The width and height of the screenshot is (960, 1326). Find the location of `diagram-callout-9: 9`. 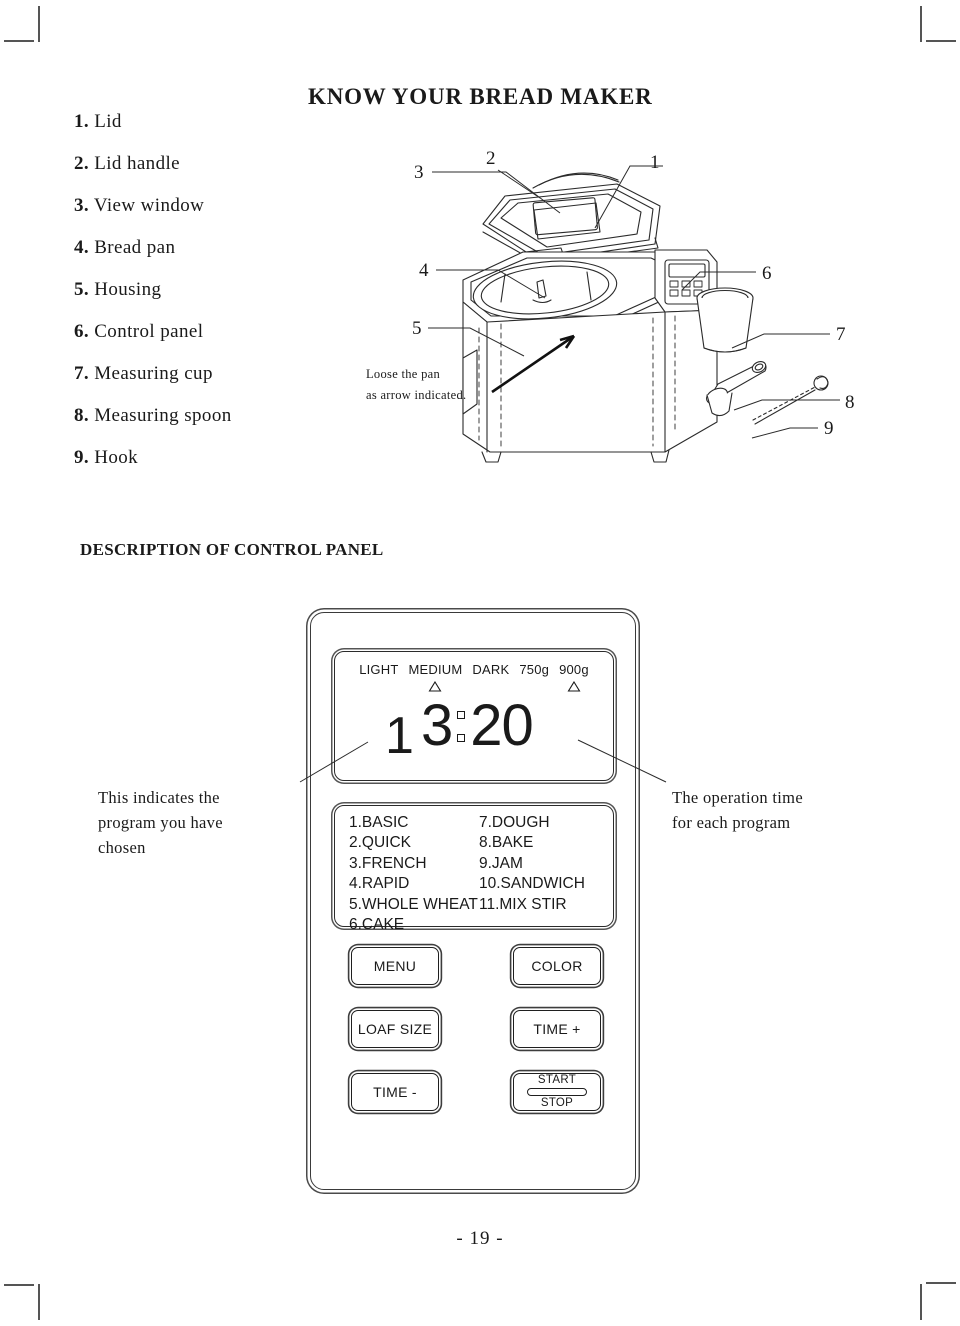

diagram-callout-9: 9 is located at coordinates (829, 428).